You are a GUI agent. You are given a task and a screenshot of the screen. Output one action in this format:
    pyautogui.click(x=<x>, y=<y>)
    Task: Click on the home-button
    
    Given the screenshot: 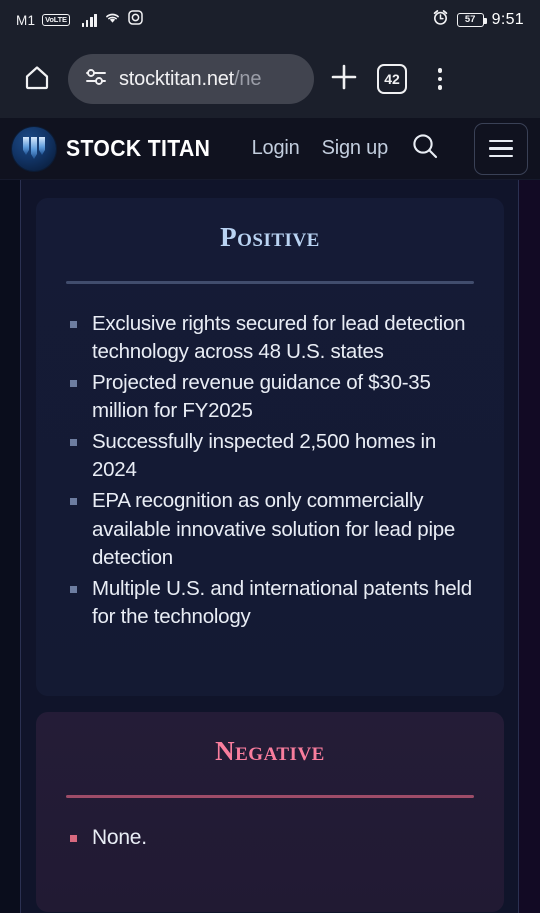 What is the action you would take?
    pyautogui.click(x=37, y=79)
    